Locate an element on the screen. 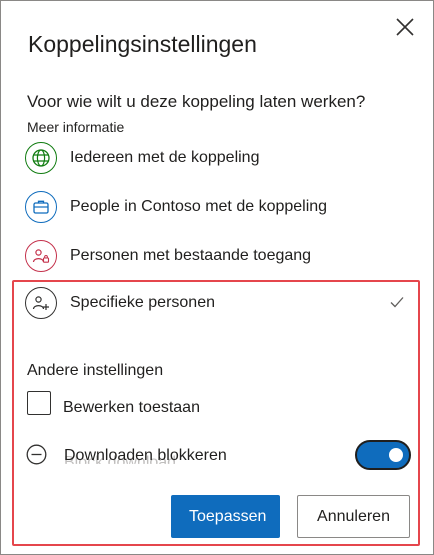  briefcase-icon is located at coordinates (41, 207).